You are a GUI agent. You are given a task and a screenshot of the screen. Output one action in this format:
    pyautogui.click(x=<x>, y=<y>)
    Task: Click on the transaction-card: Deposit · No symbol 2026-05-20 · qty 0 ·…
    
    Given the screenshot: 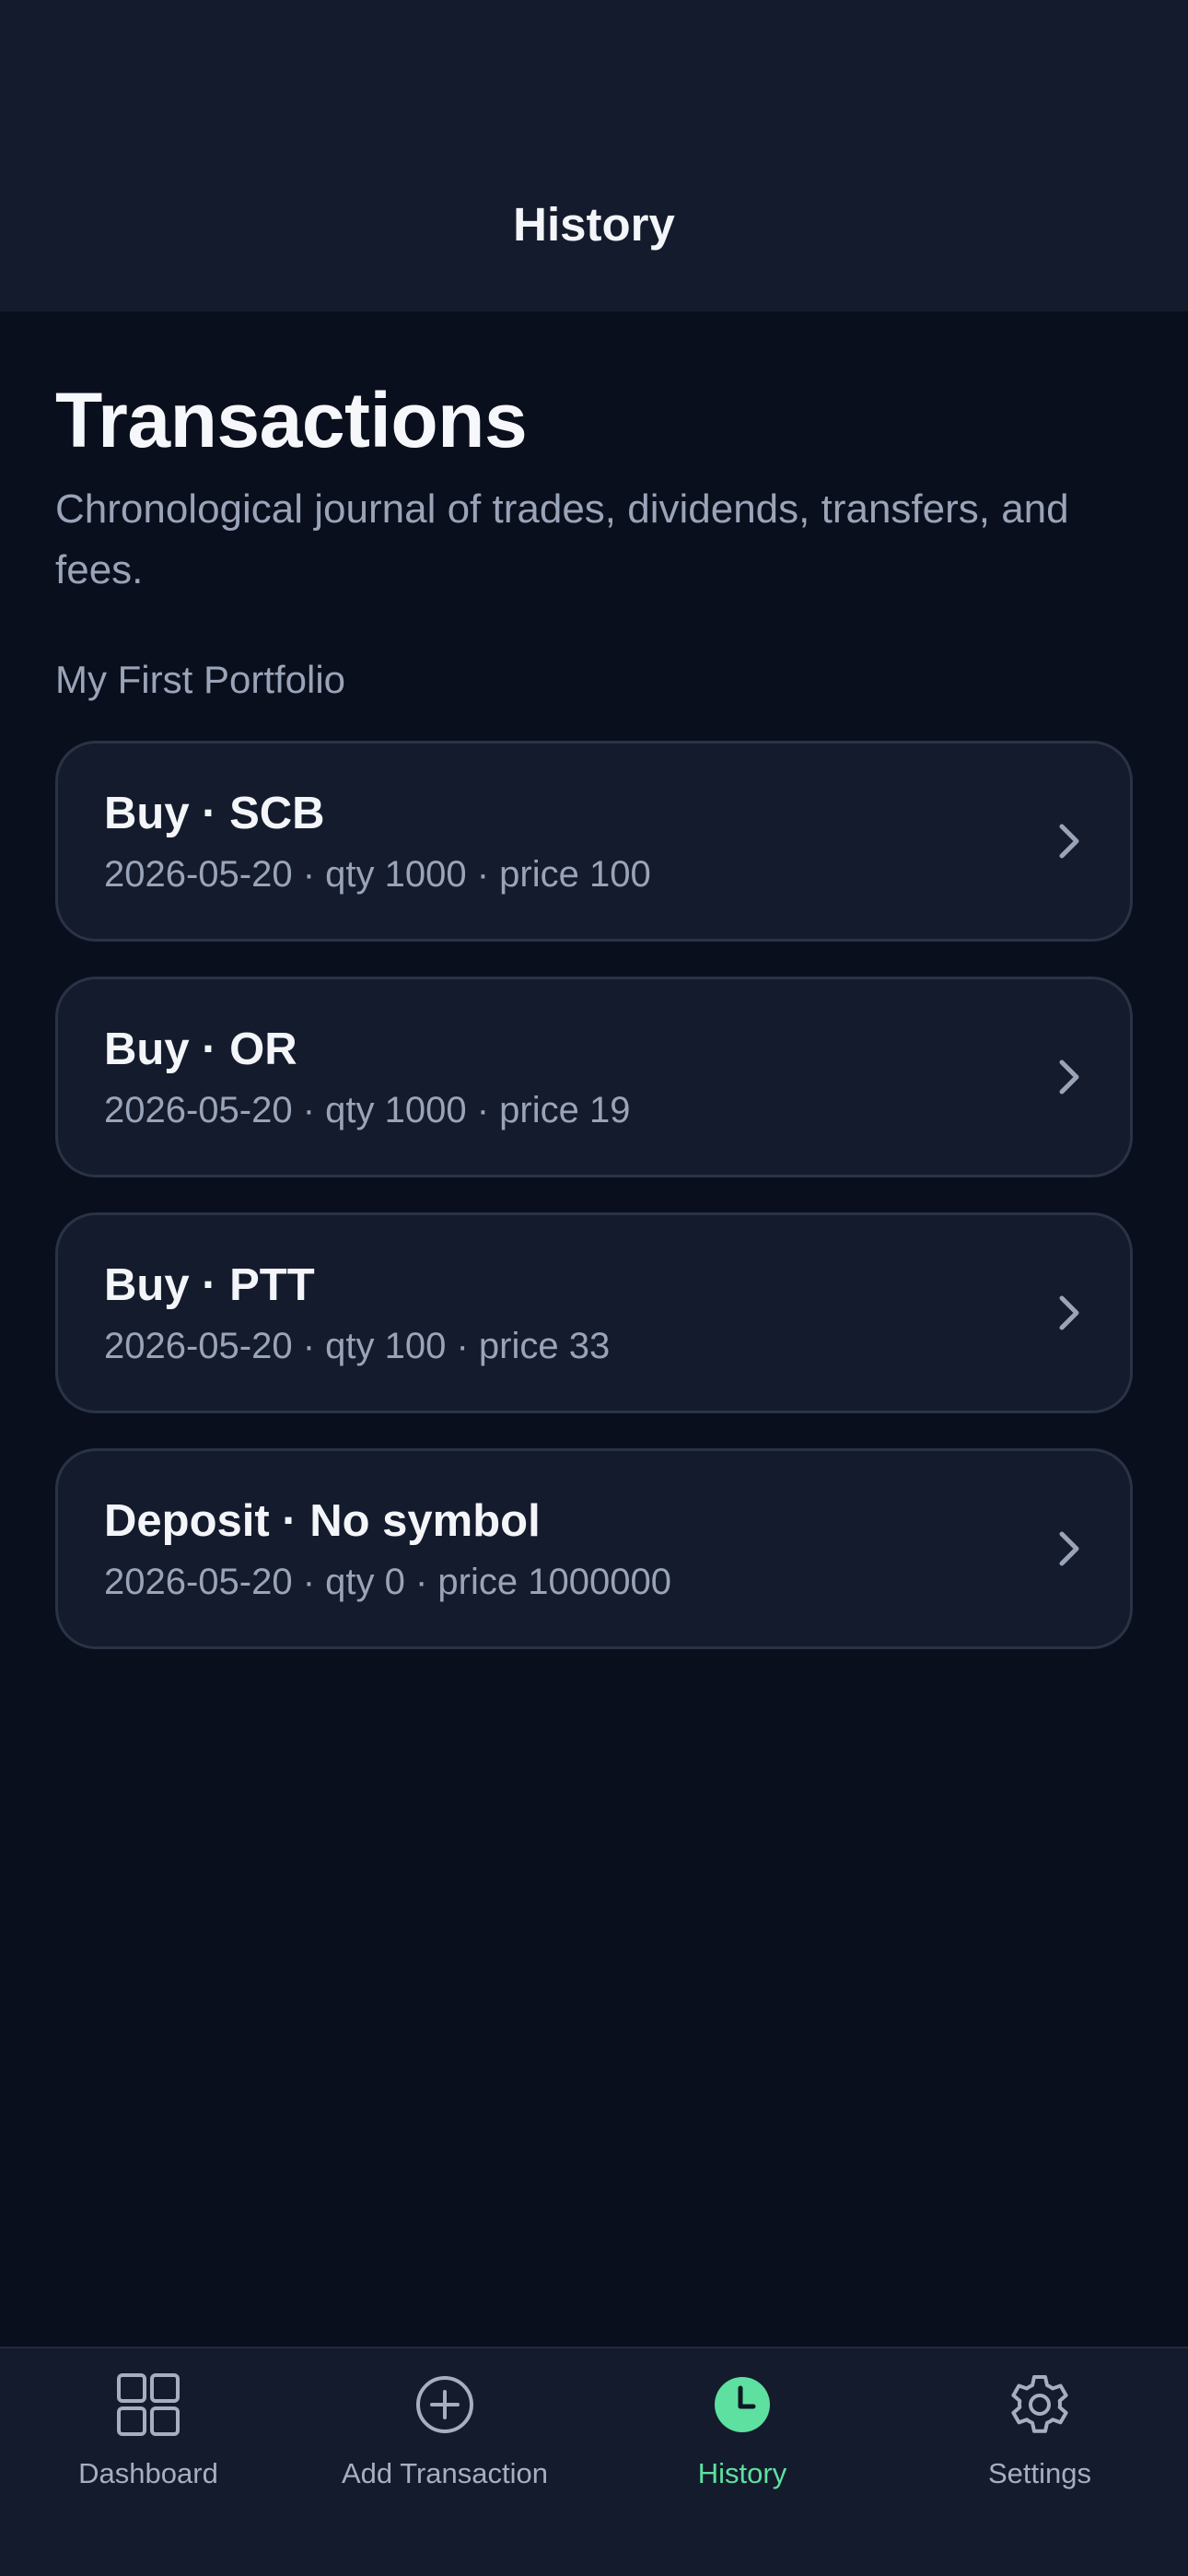 What is the action you would take?
    pyautogui.click(x=594, y=1548)
    